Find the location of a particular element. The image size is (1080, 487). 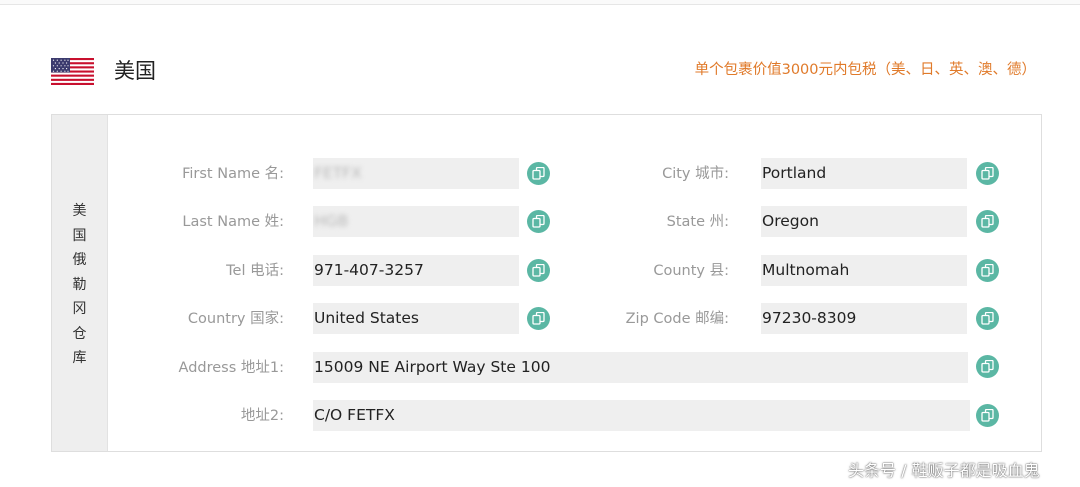

copy-state-button is located at coordinates (987, 221).